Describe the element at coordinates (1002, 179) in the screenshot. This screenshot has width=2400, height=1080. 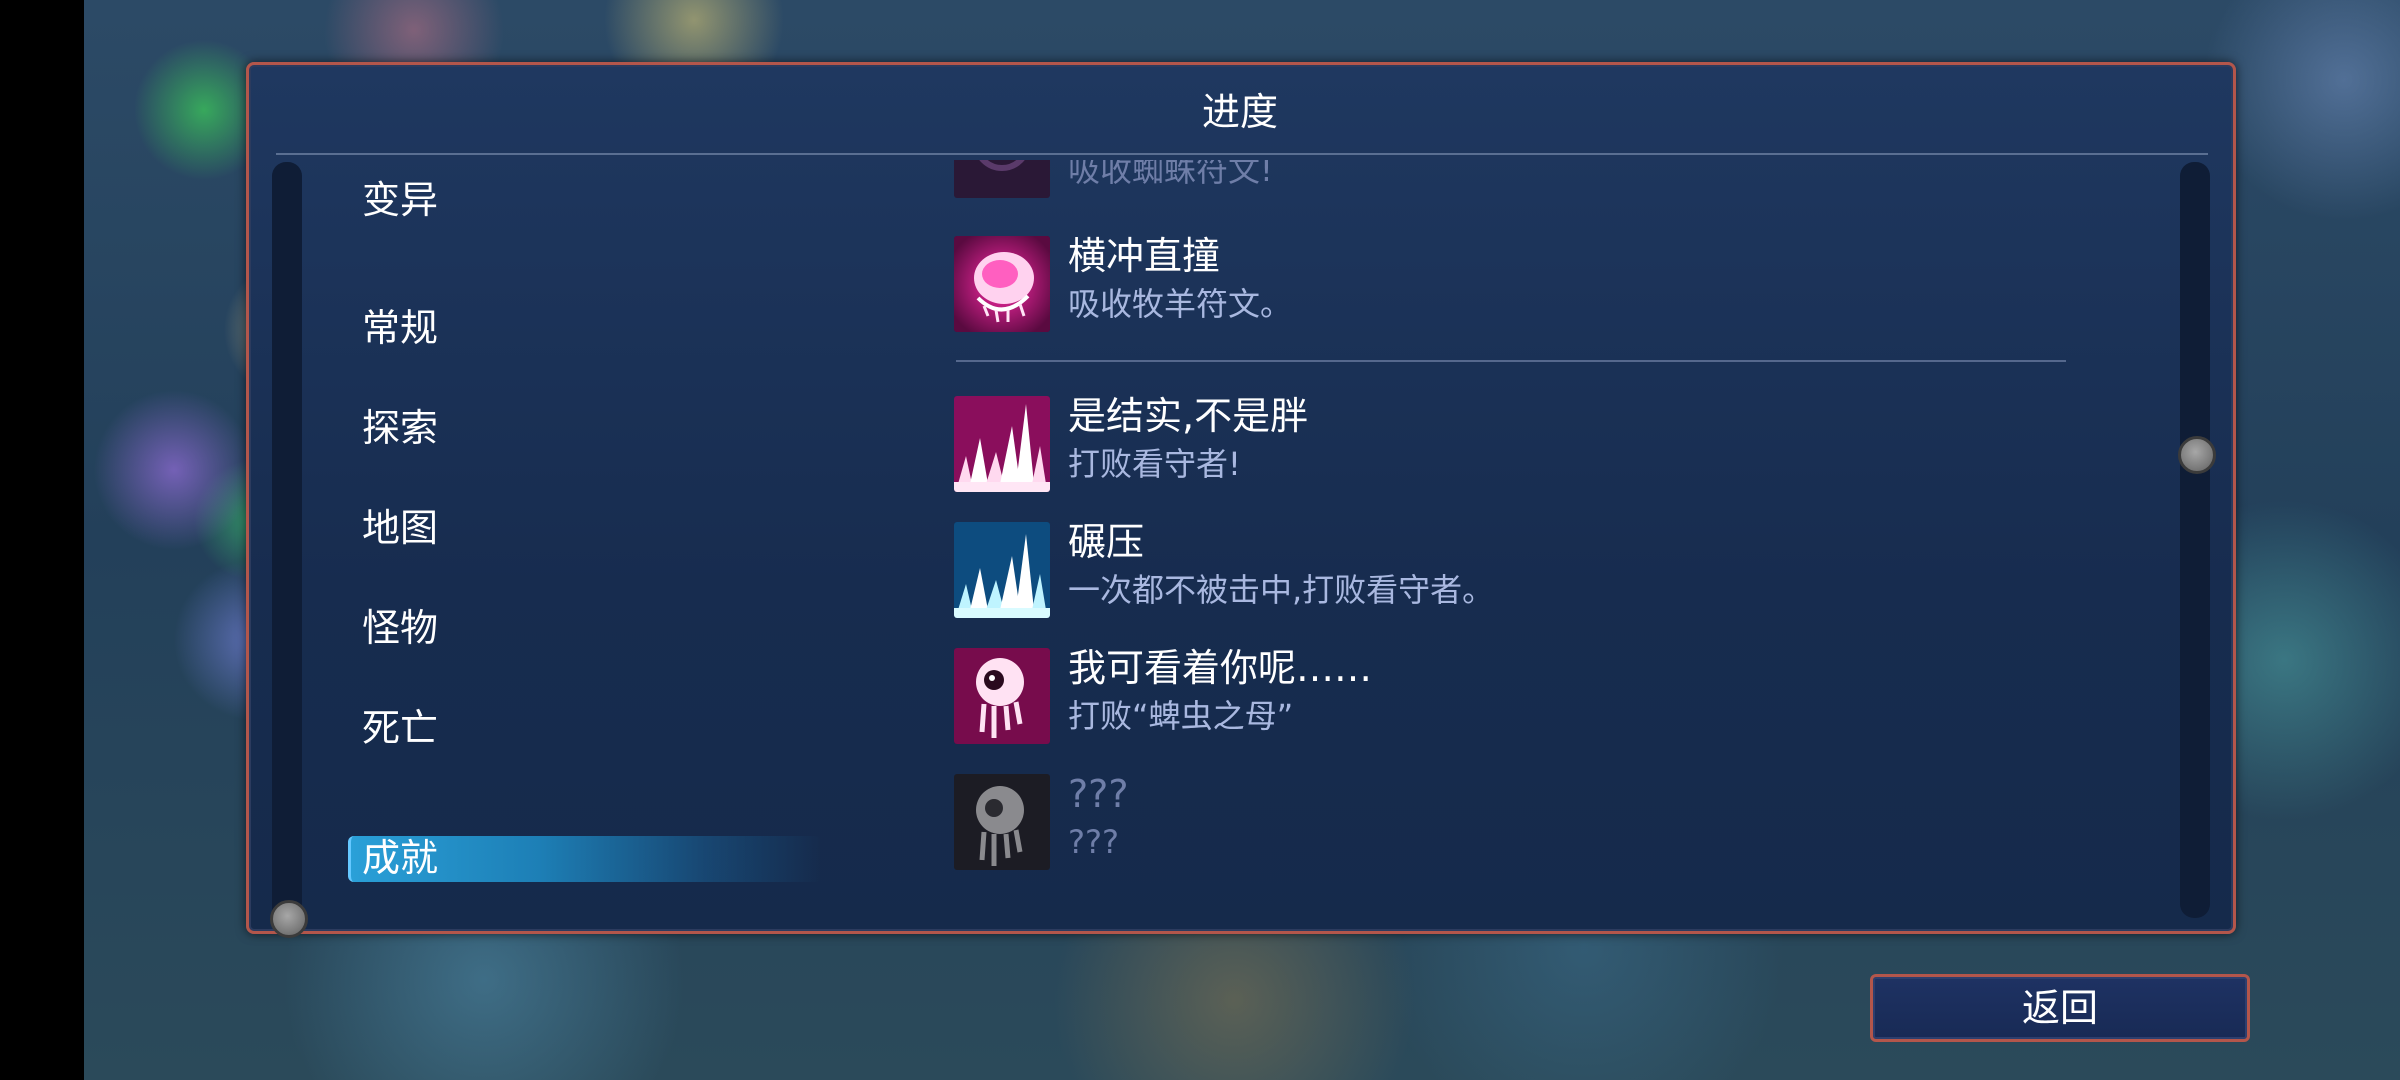
I see `spider-rune-icon` at that location.